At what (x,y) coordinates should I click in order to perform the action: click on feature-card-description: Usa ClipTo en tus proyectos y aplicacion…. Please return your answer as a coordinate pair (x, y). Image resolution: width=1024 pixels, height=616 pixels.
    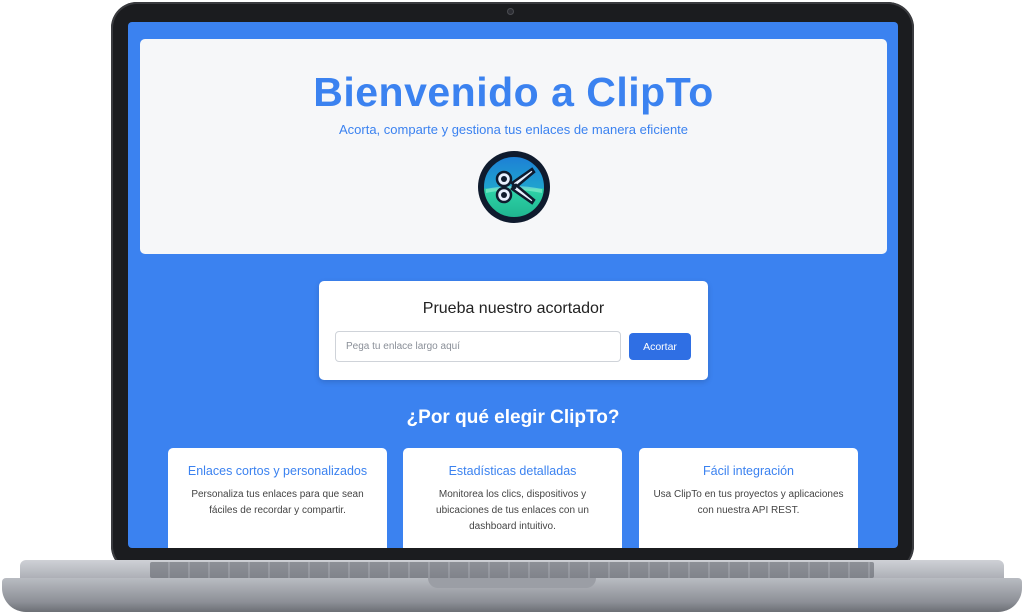
    Looking at the image, I should click on (748, 502).